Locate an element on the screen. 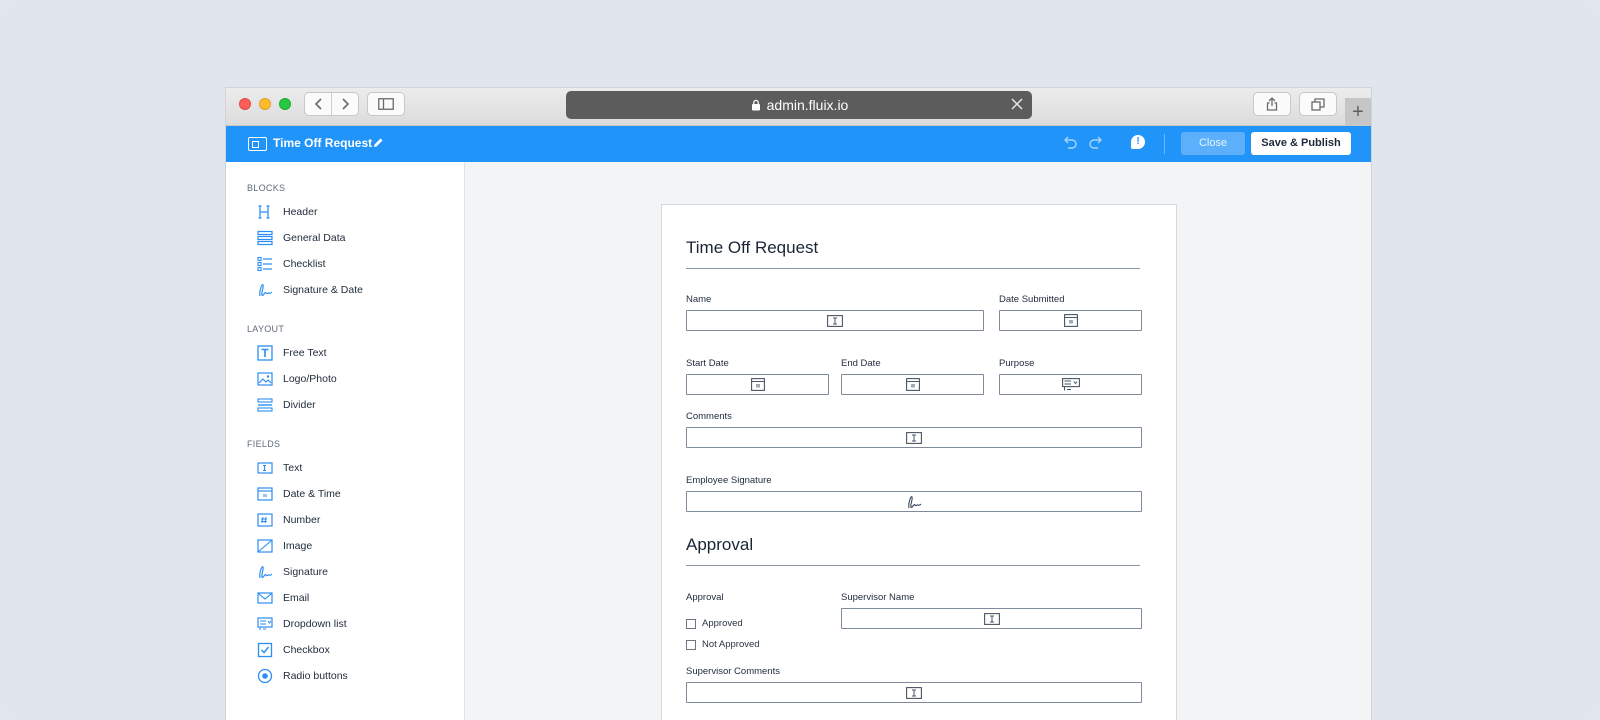 This screenshot has height=720, width=1600. number-icon is located at coordinates (265, 520).